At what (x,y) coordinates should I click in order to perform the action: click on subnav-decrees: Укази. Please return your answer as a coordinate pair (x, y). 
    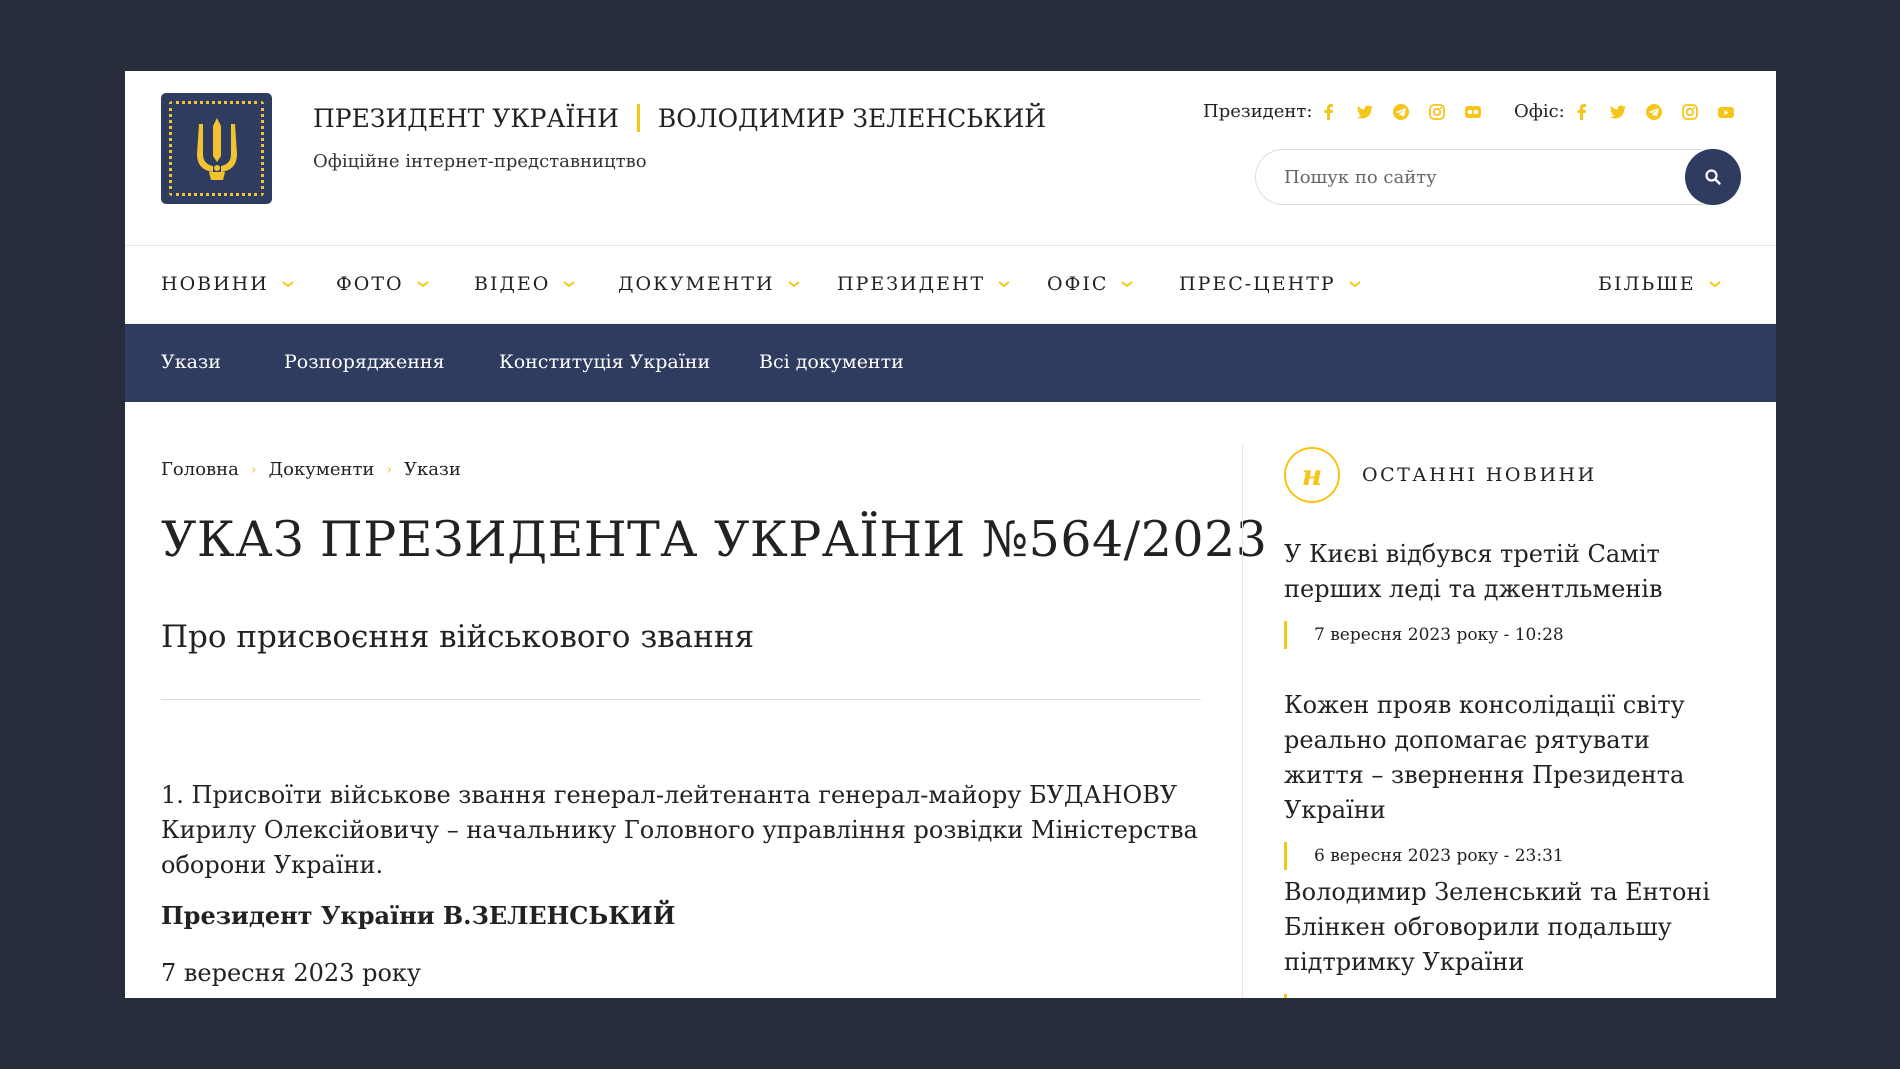
    Looking at the image, I should click on (191, 362).